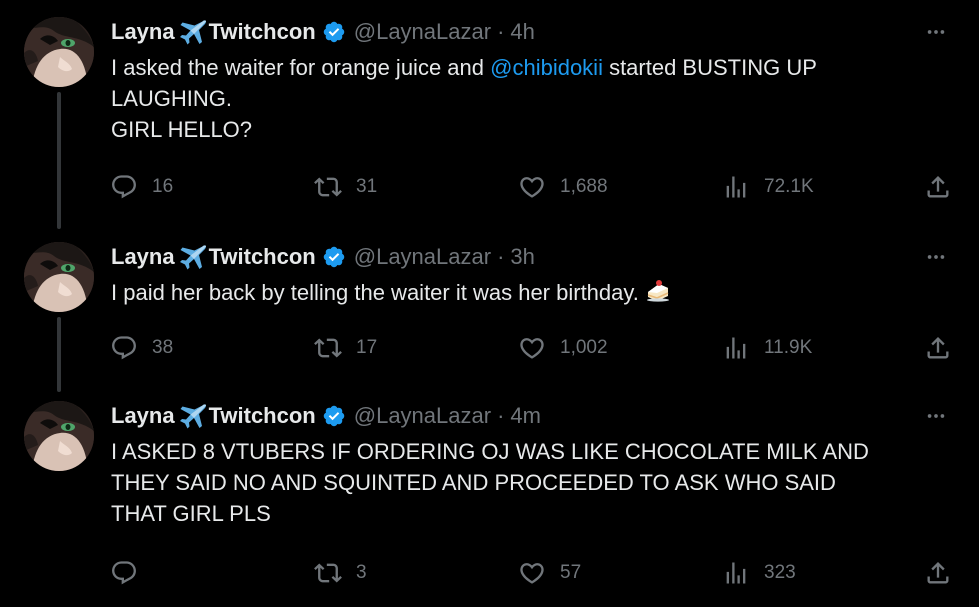  I want to click on repost-button: 17, so click(345, 348).